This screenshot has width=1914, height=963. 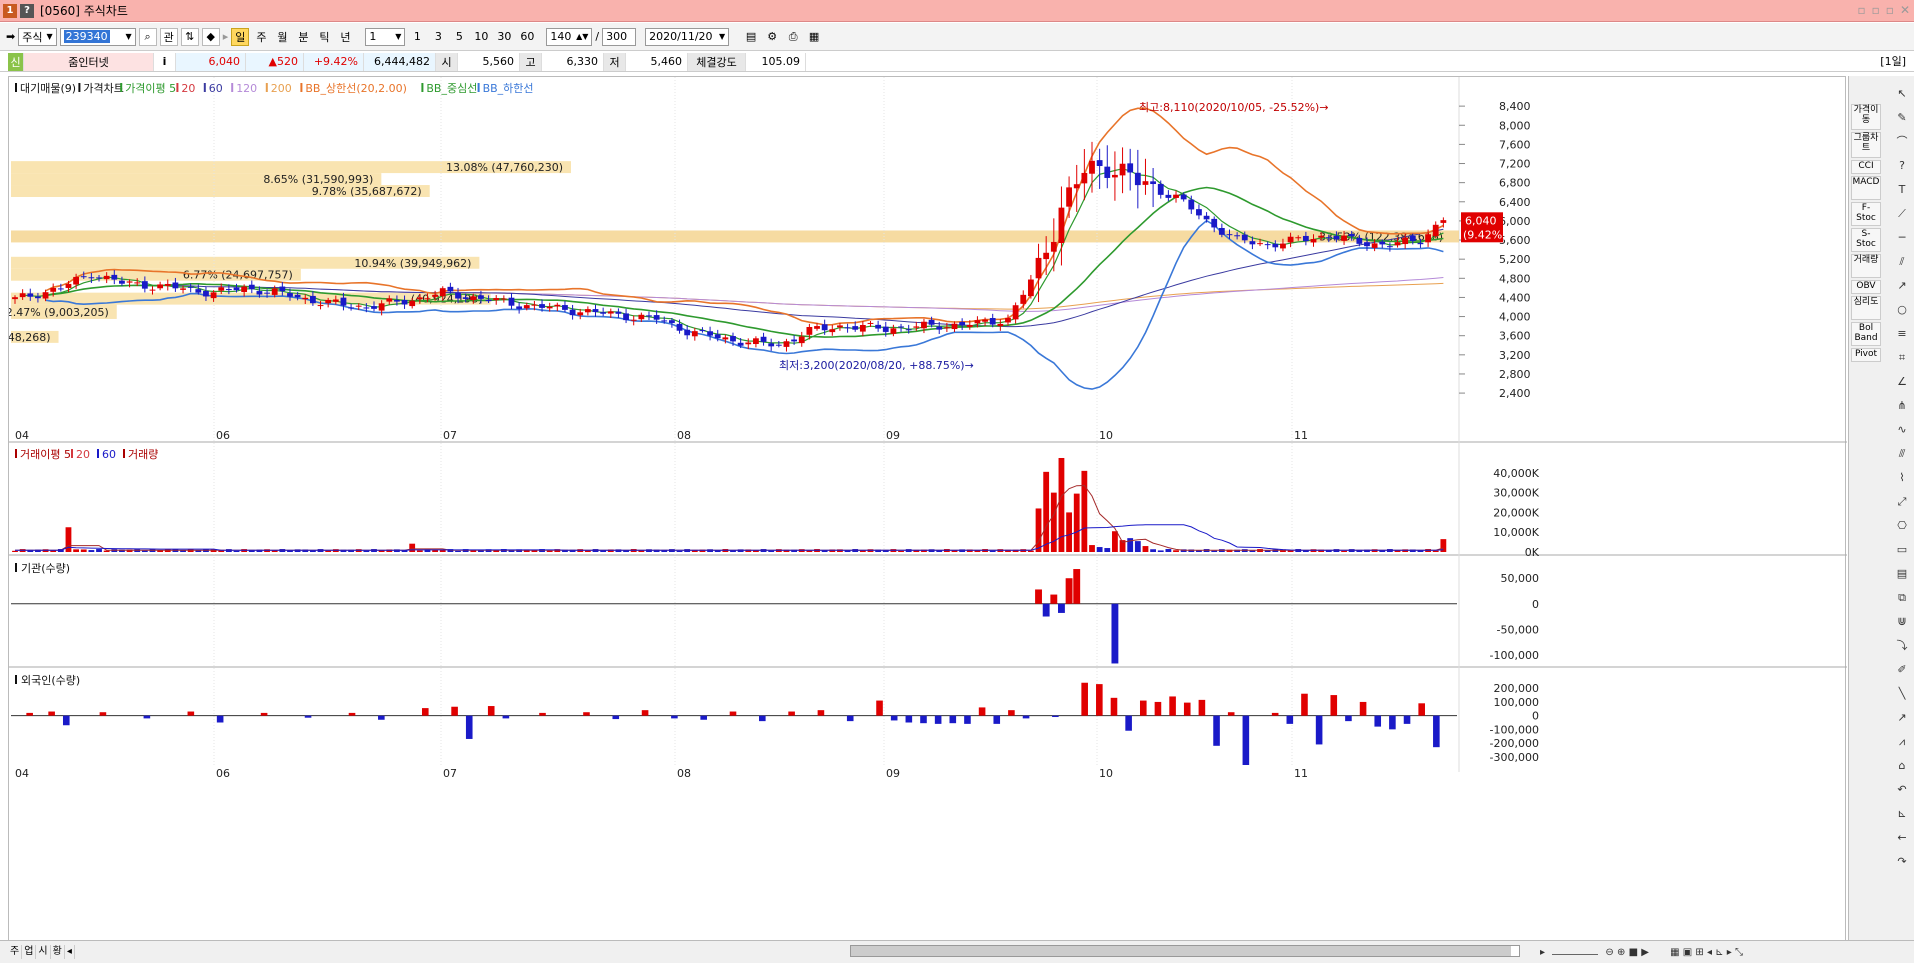 I want to click on question-icon: ?, so click(x=1902, y=166).